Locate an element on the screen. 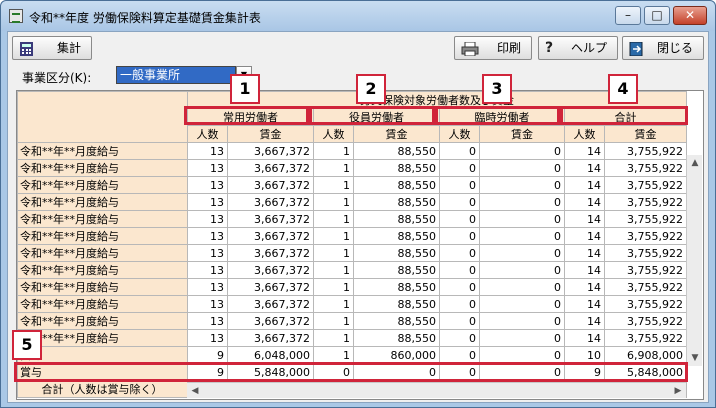  vertical-scrollbar: ▲ ▼ is located at coordinates (694, 260).